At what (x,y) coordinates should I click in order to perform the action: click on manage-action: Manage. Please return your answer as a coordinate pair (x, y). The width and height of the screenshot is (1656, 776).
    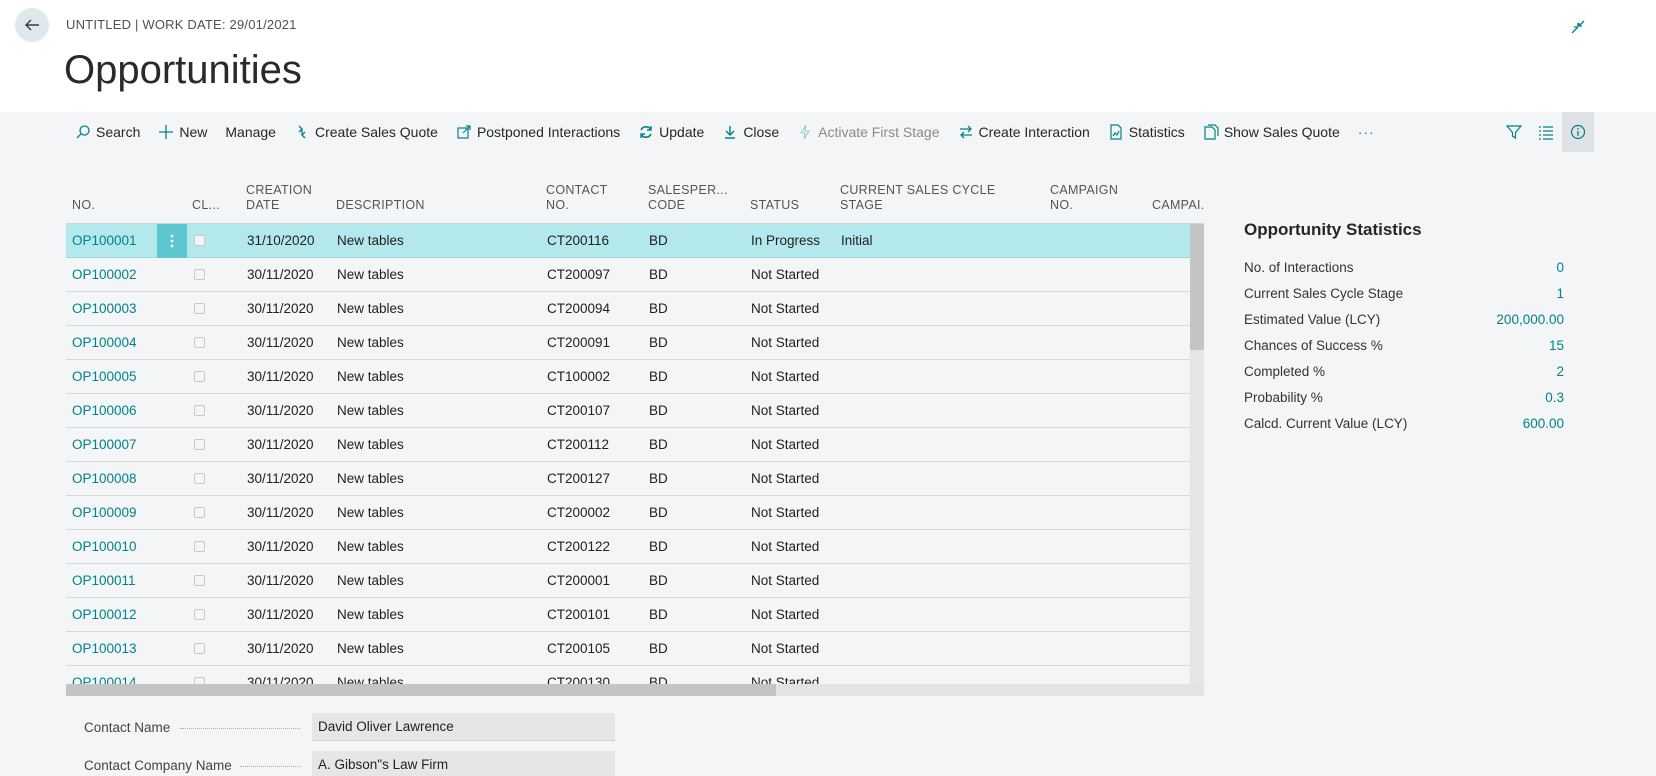
    Looking at the image, I should click on (250, 132).